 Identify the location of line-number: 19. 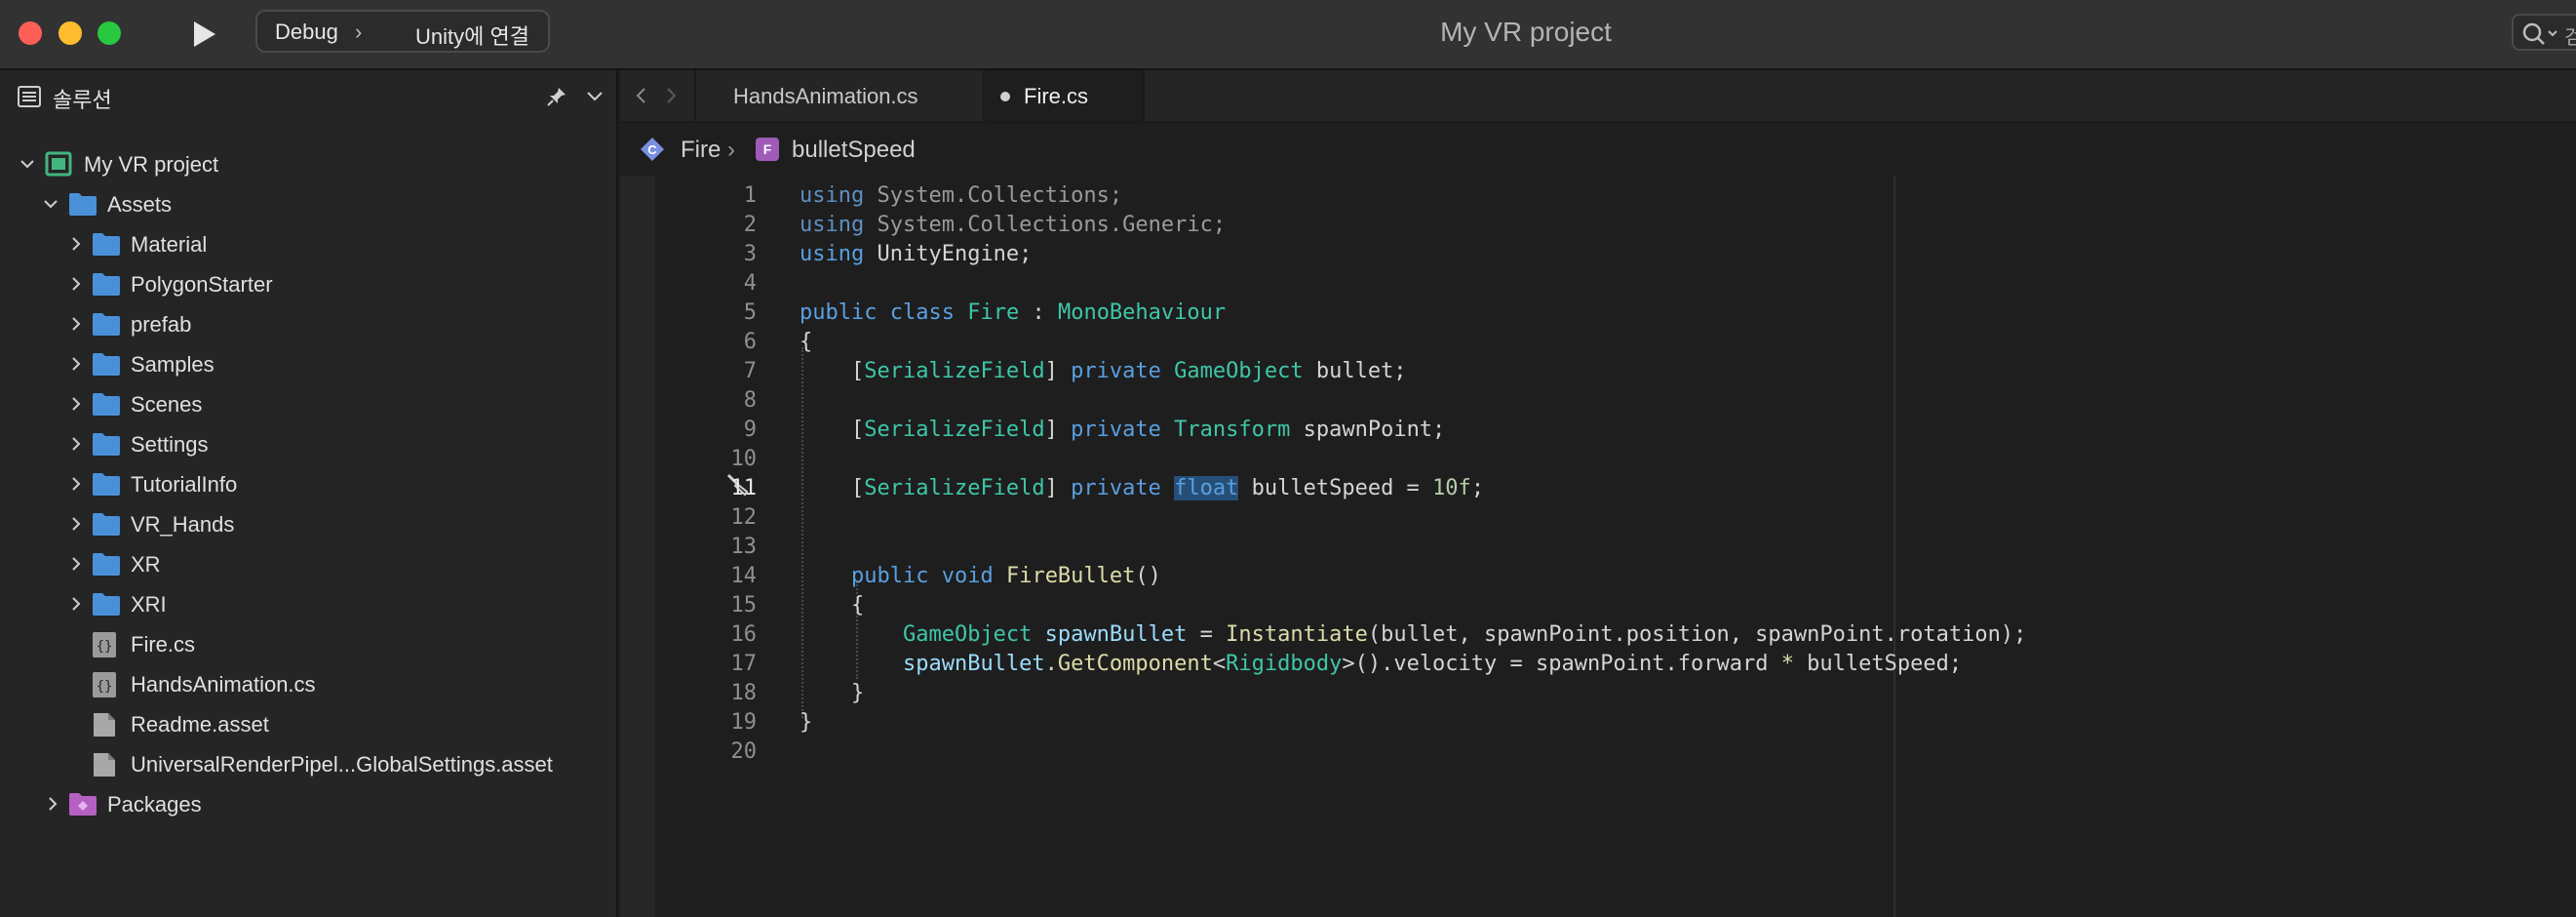
(744, 722).